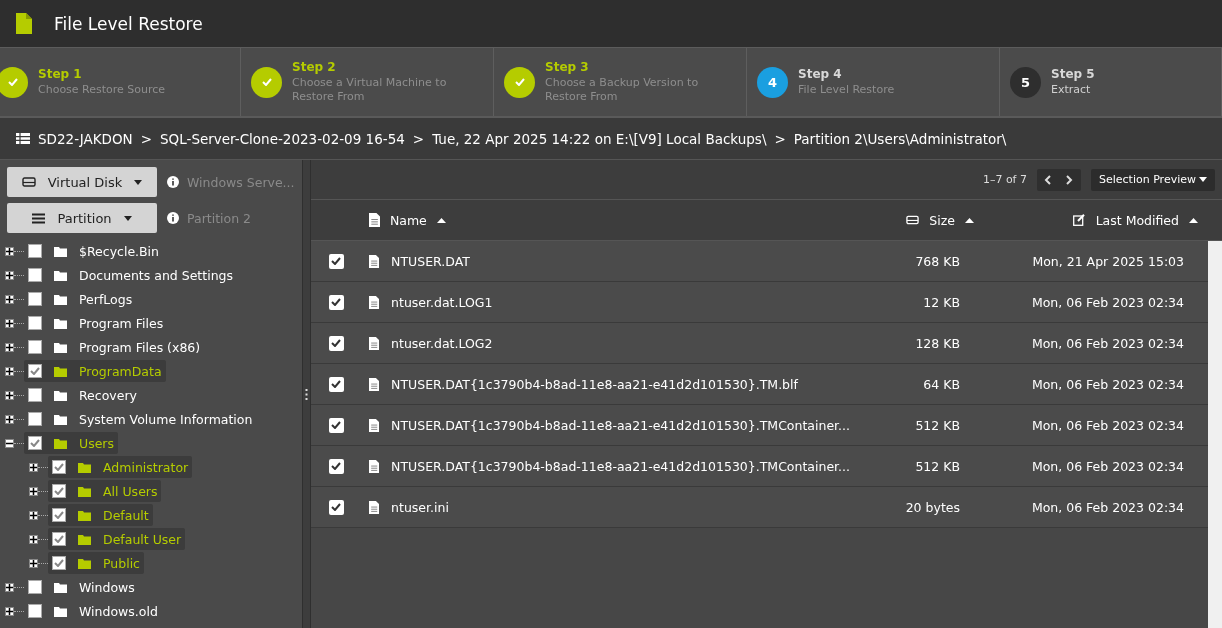 The width and height of the screenshot is (1222, 628). What do you see at coordinates (628, 220) in the screenshot?
I see `column-header: Name` at bounding box center [628, 220].